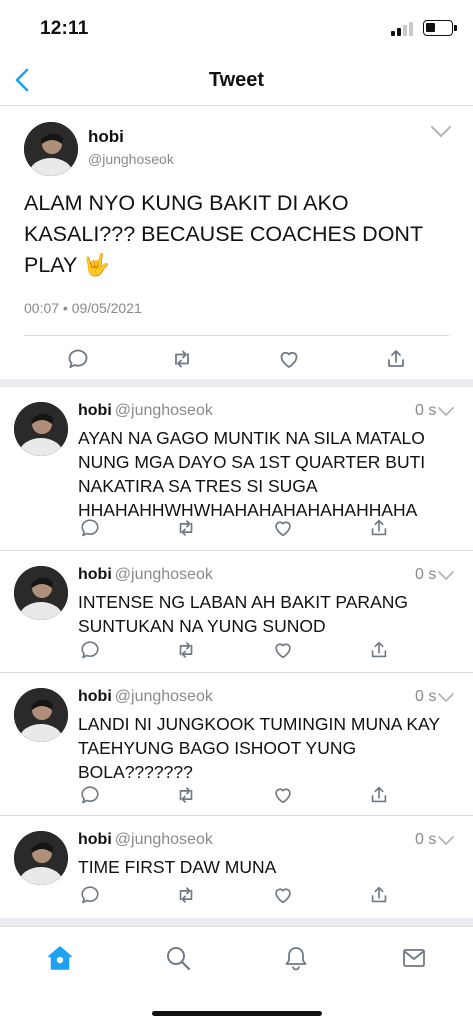  I want to click on reply-tweet: hobi @junghoseok 0 s TIME FIRST DAW MUNA, so click(236, 867).